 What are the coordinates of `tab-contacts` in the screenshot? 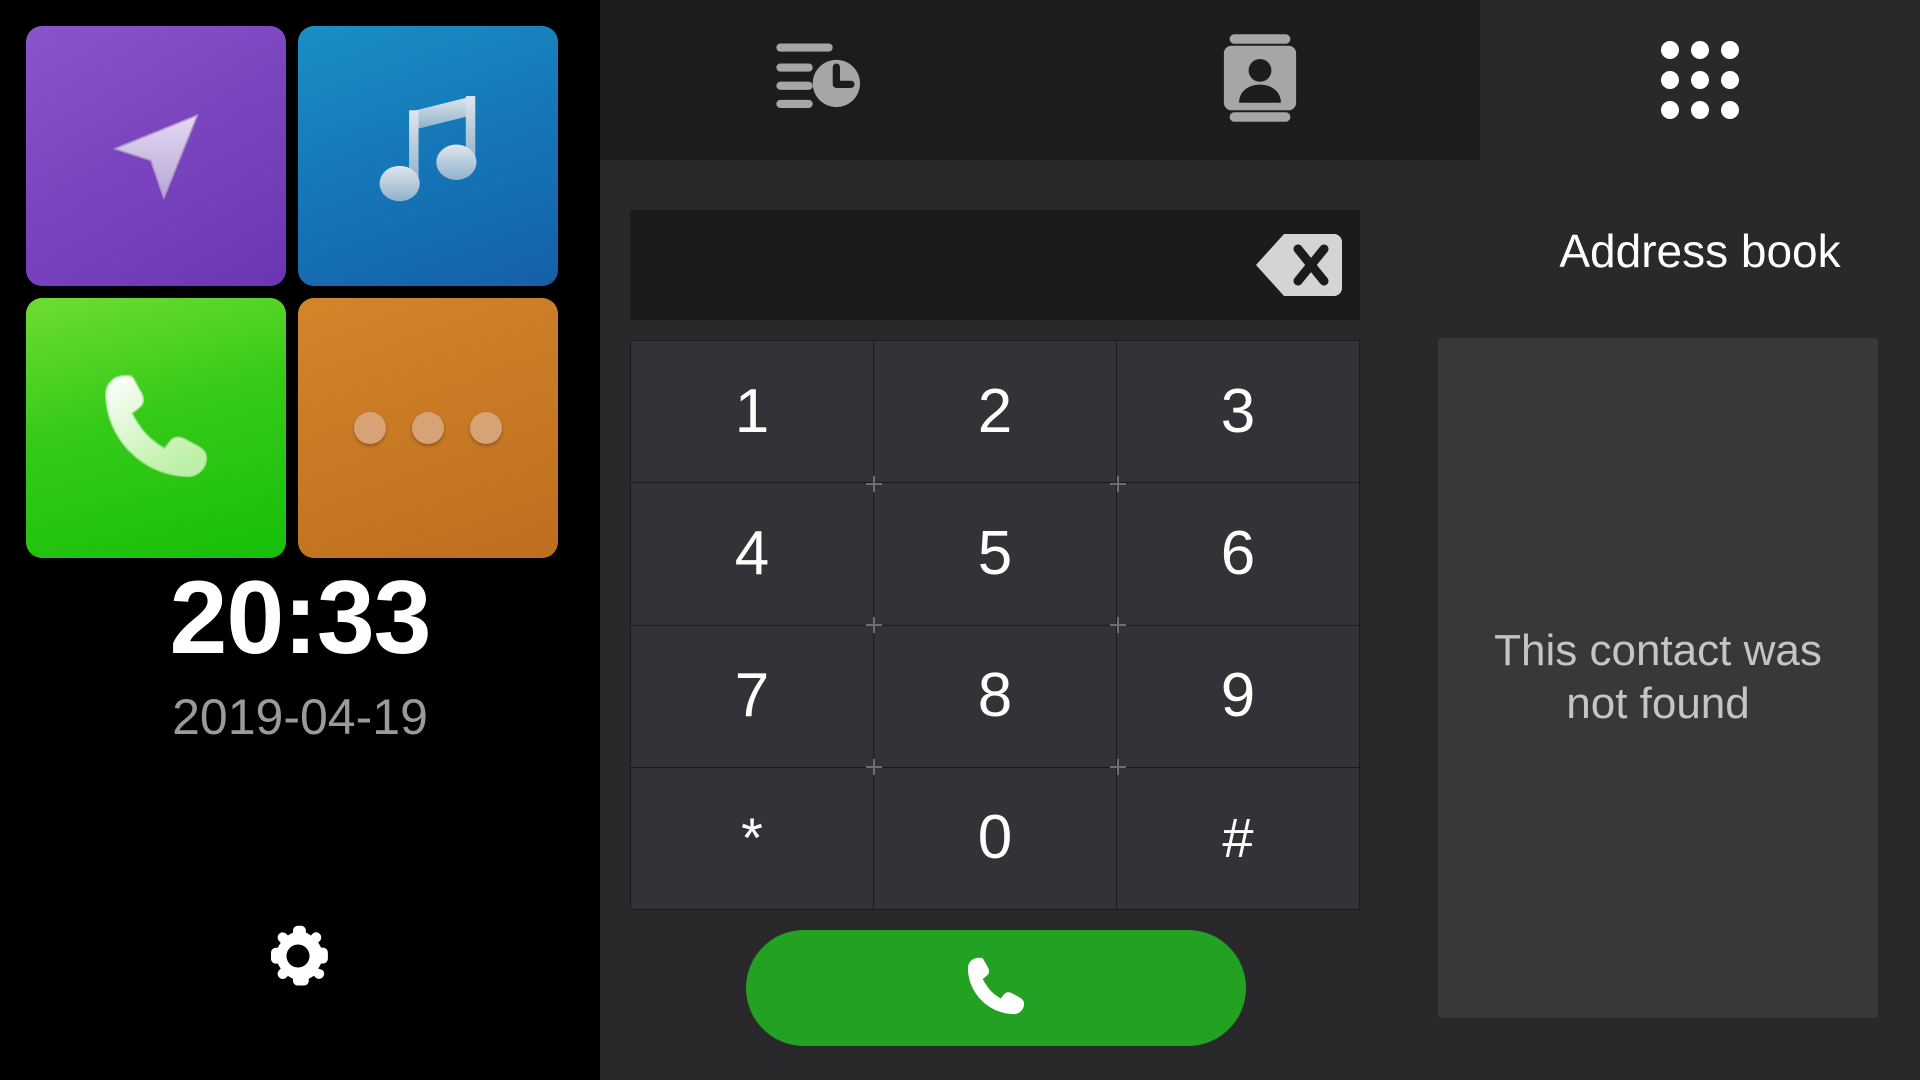 It's located at (1260, 80).